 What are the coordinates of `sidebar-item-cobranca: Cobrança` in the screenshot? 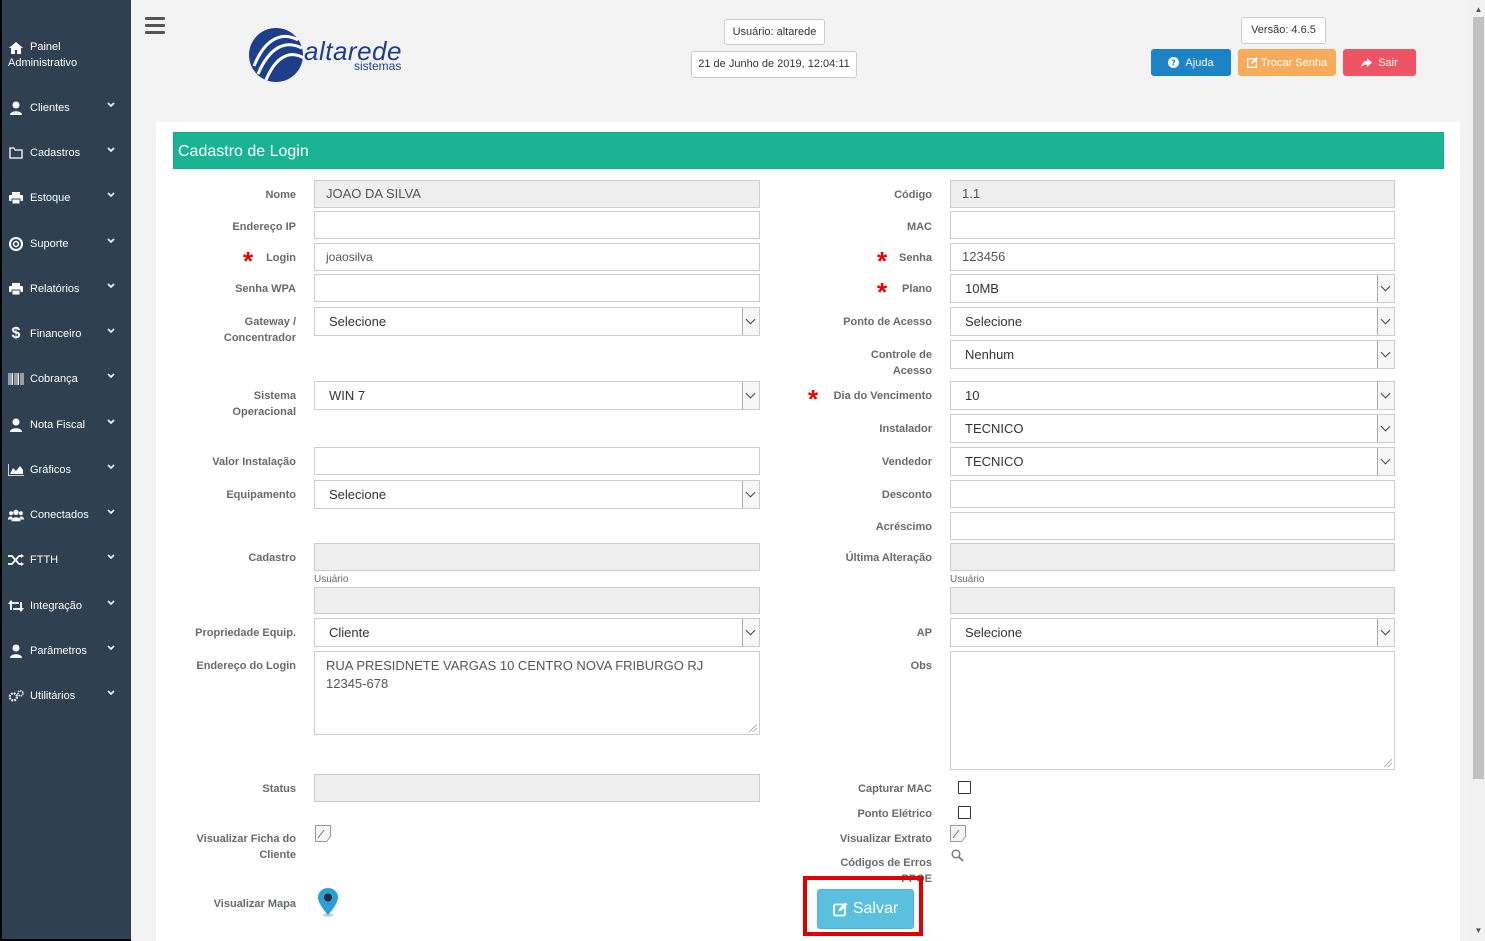 It's located at (66, 379).